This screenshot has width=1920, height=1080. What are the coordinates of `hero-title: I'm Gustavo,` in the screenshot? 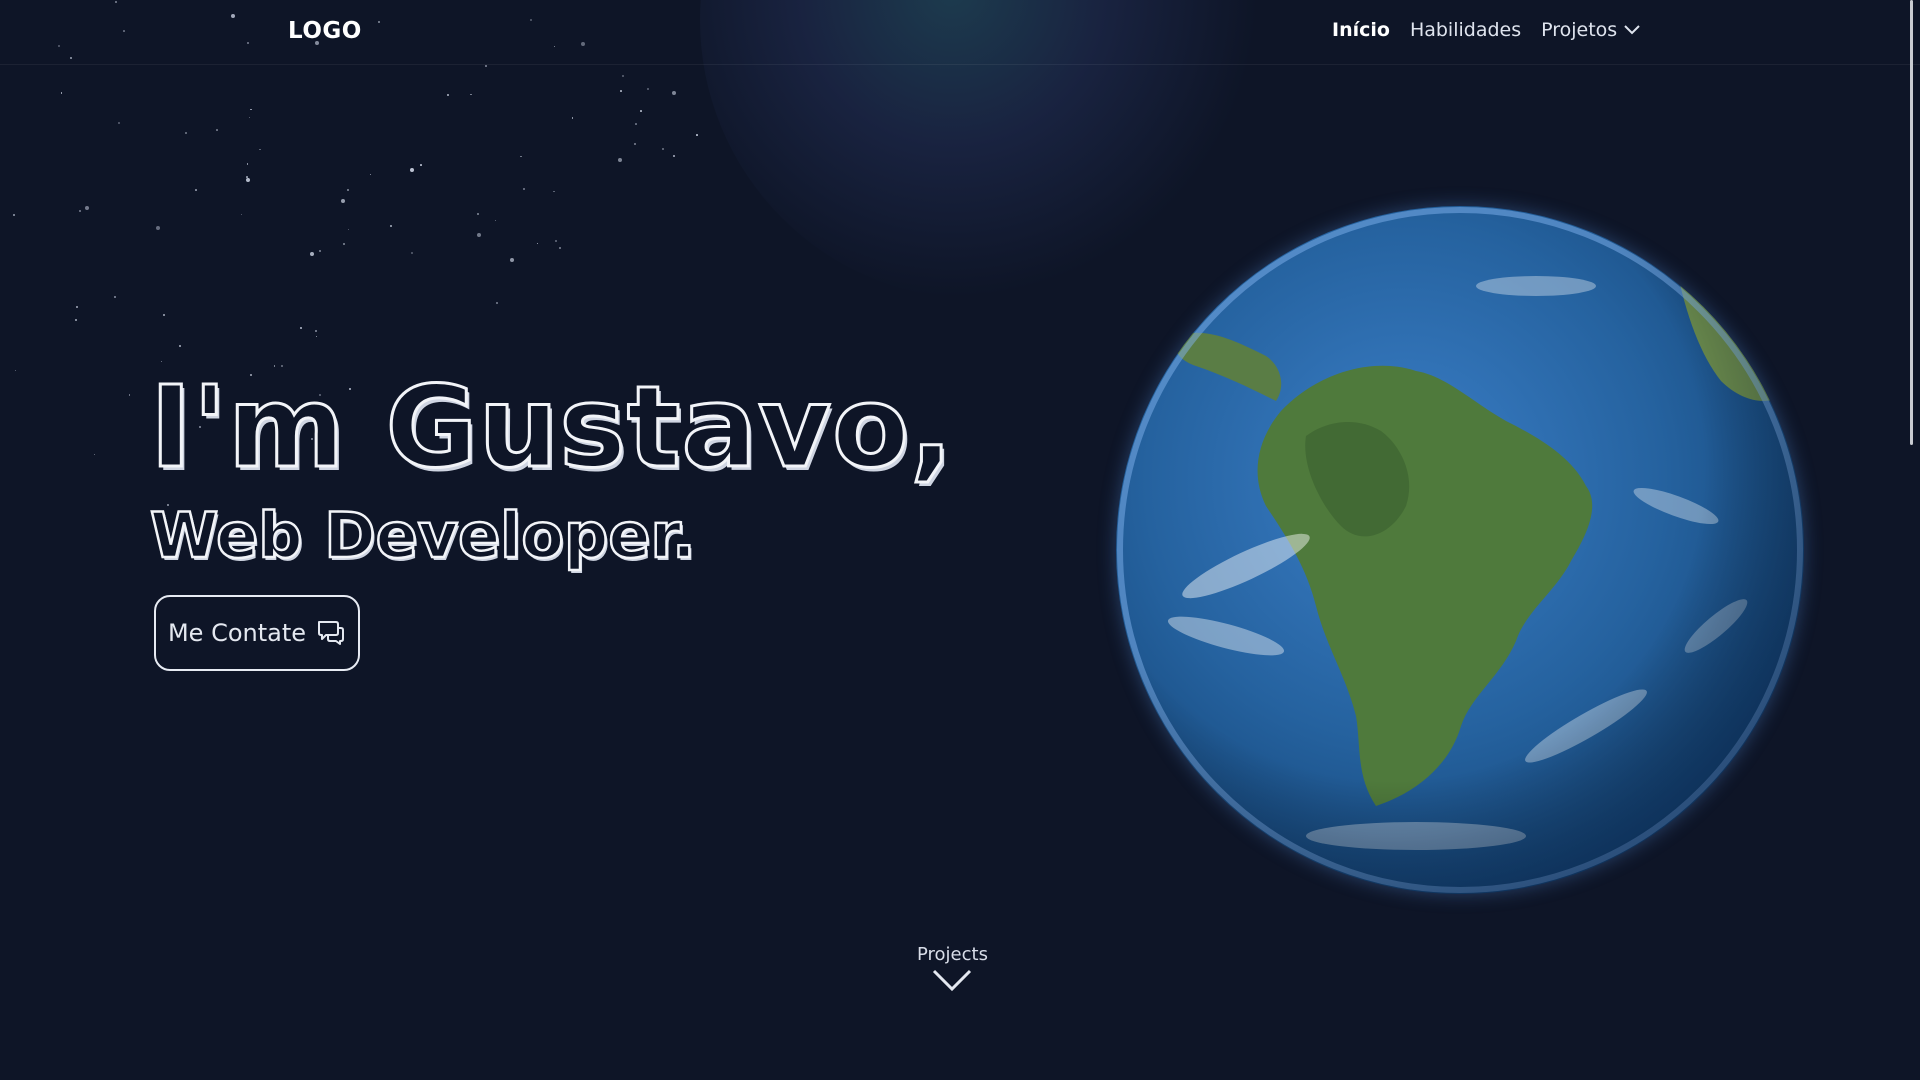 It's located at (552, 428).